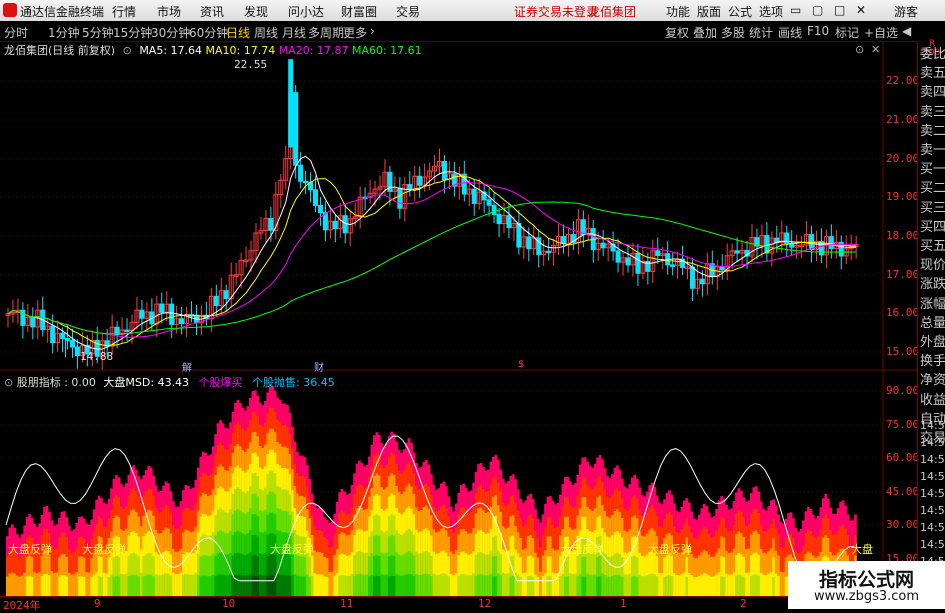  I want to click on quote-label: 委比, so click(932, 54).